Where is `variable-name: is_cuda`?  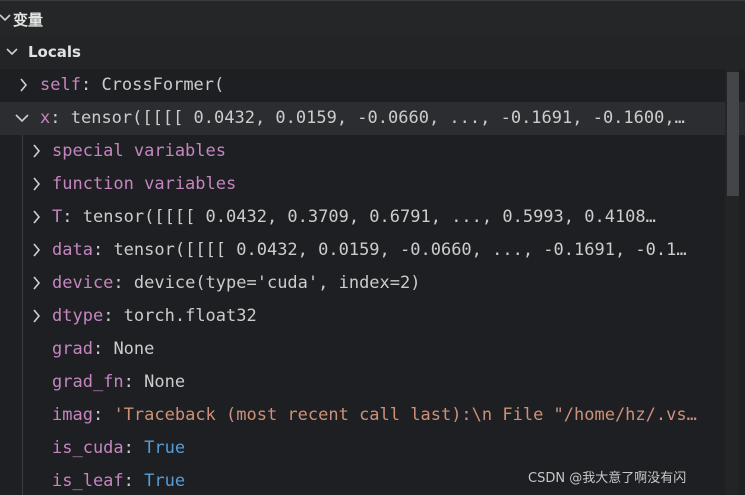 variable-name: is_cuda is located at coordinates (88, 448).